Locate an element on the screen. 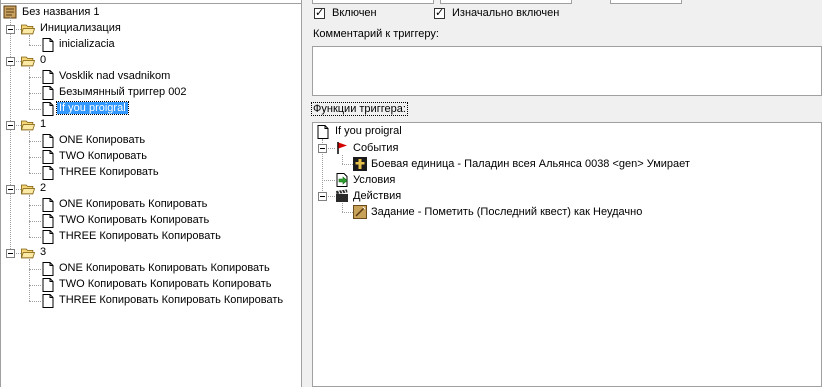  trigger-item: Vosklik nad vsadnikom is located at coordinates (114, 76).